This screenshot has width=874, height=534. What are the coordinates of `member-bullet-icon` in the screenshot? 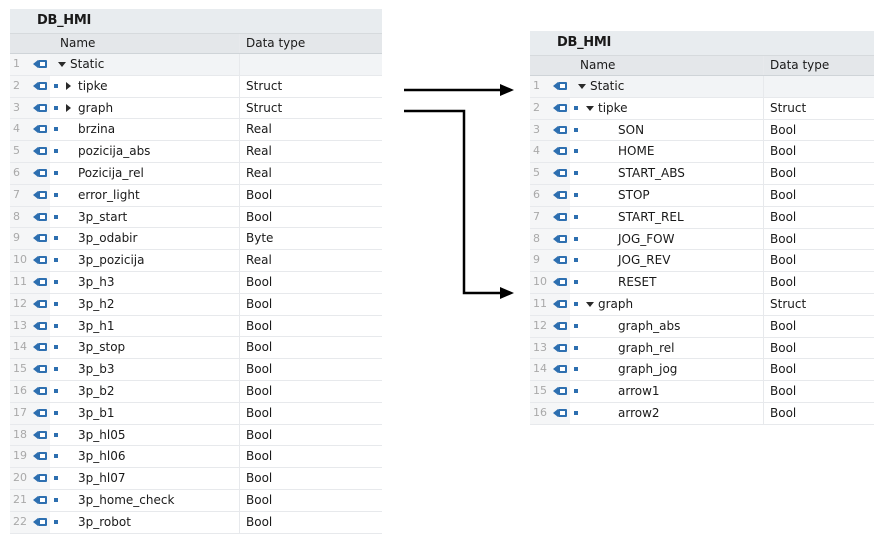 It's located at (56, 521).